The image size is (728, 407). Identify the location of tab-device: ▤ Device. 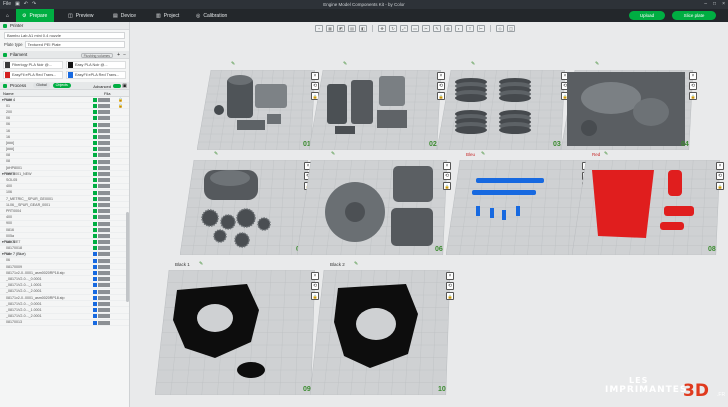
(124, 15).